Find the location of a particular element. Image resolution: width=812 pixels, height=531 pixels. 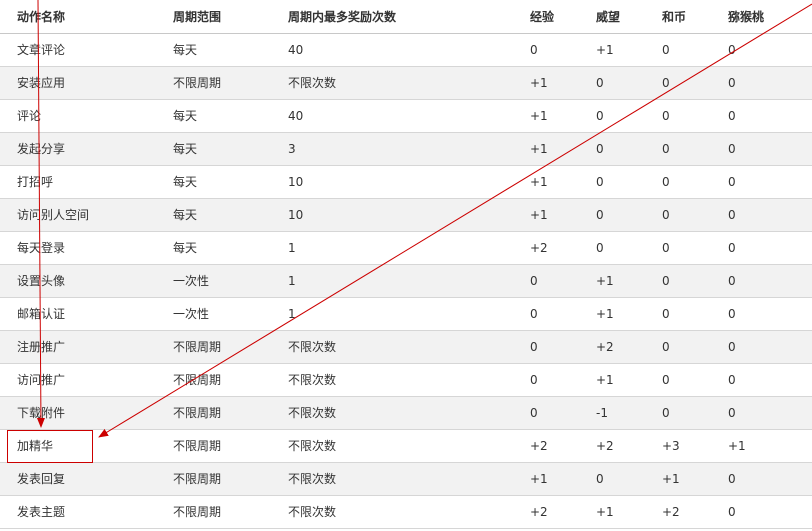

cell-action-name: 访问别人空间 is located at coordinates (78, 215).